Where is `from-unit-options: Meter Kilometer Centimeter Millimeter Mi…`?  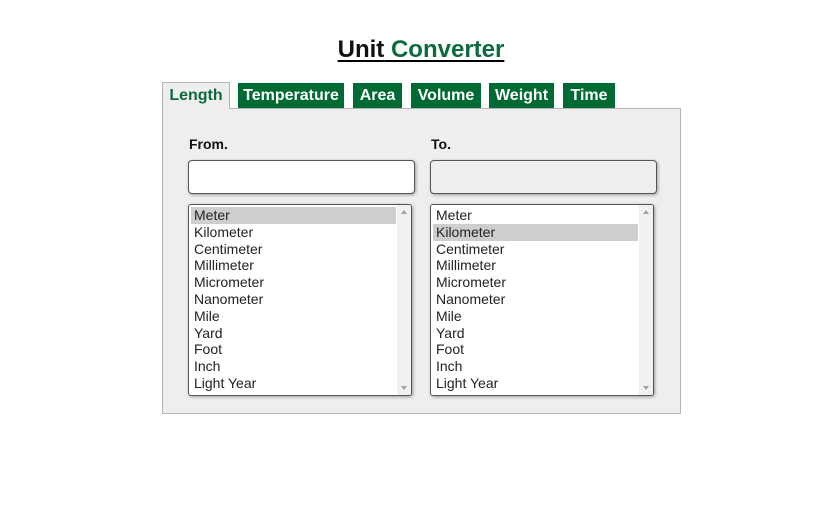 from-unit-options: Meter Kilometer Centimeter Millimeter Mi… is located at coordinates (293, 299).